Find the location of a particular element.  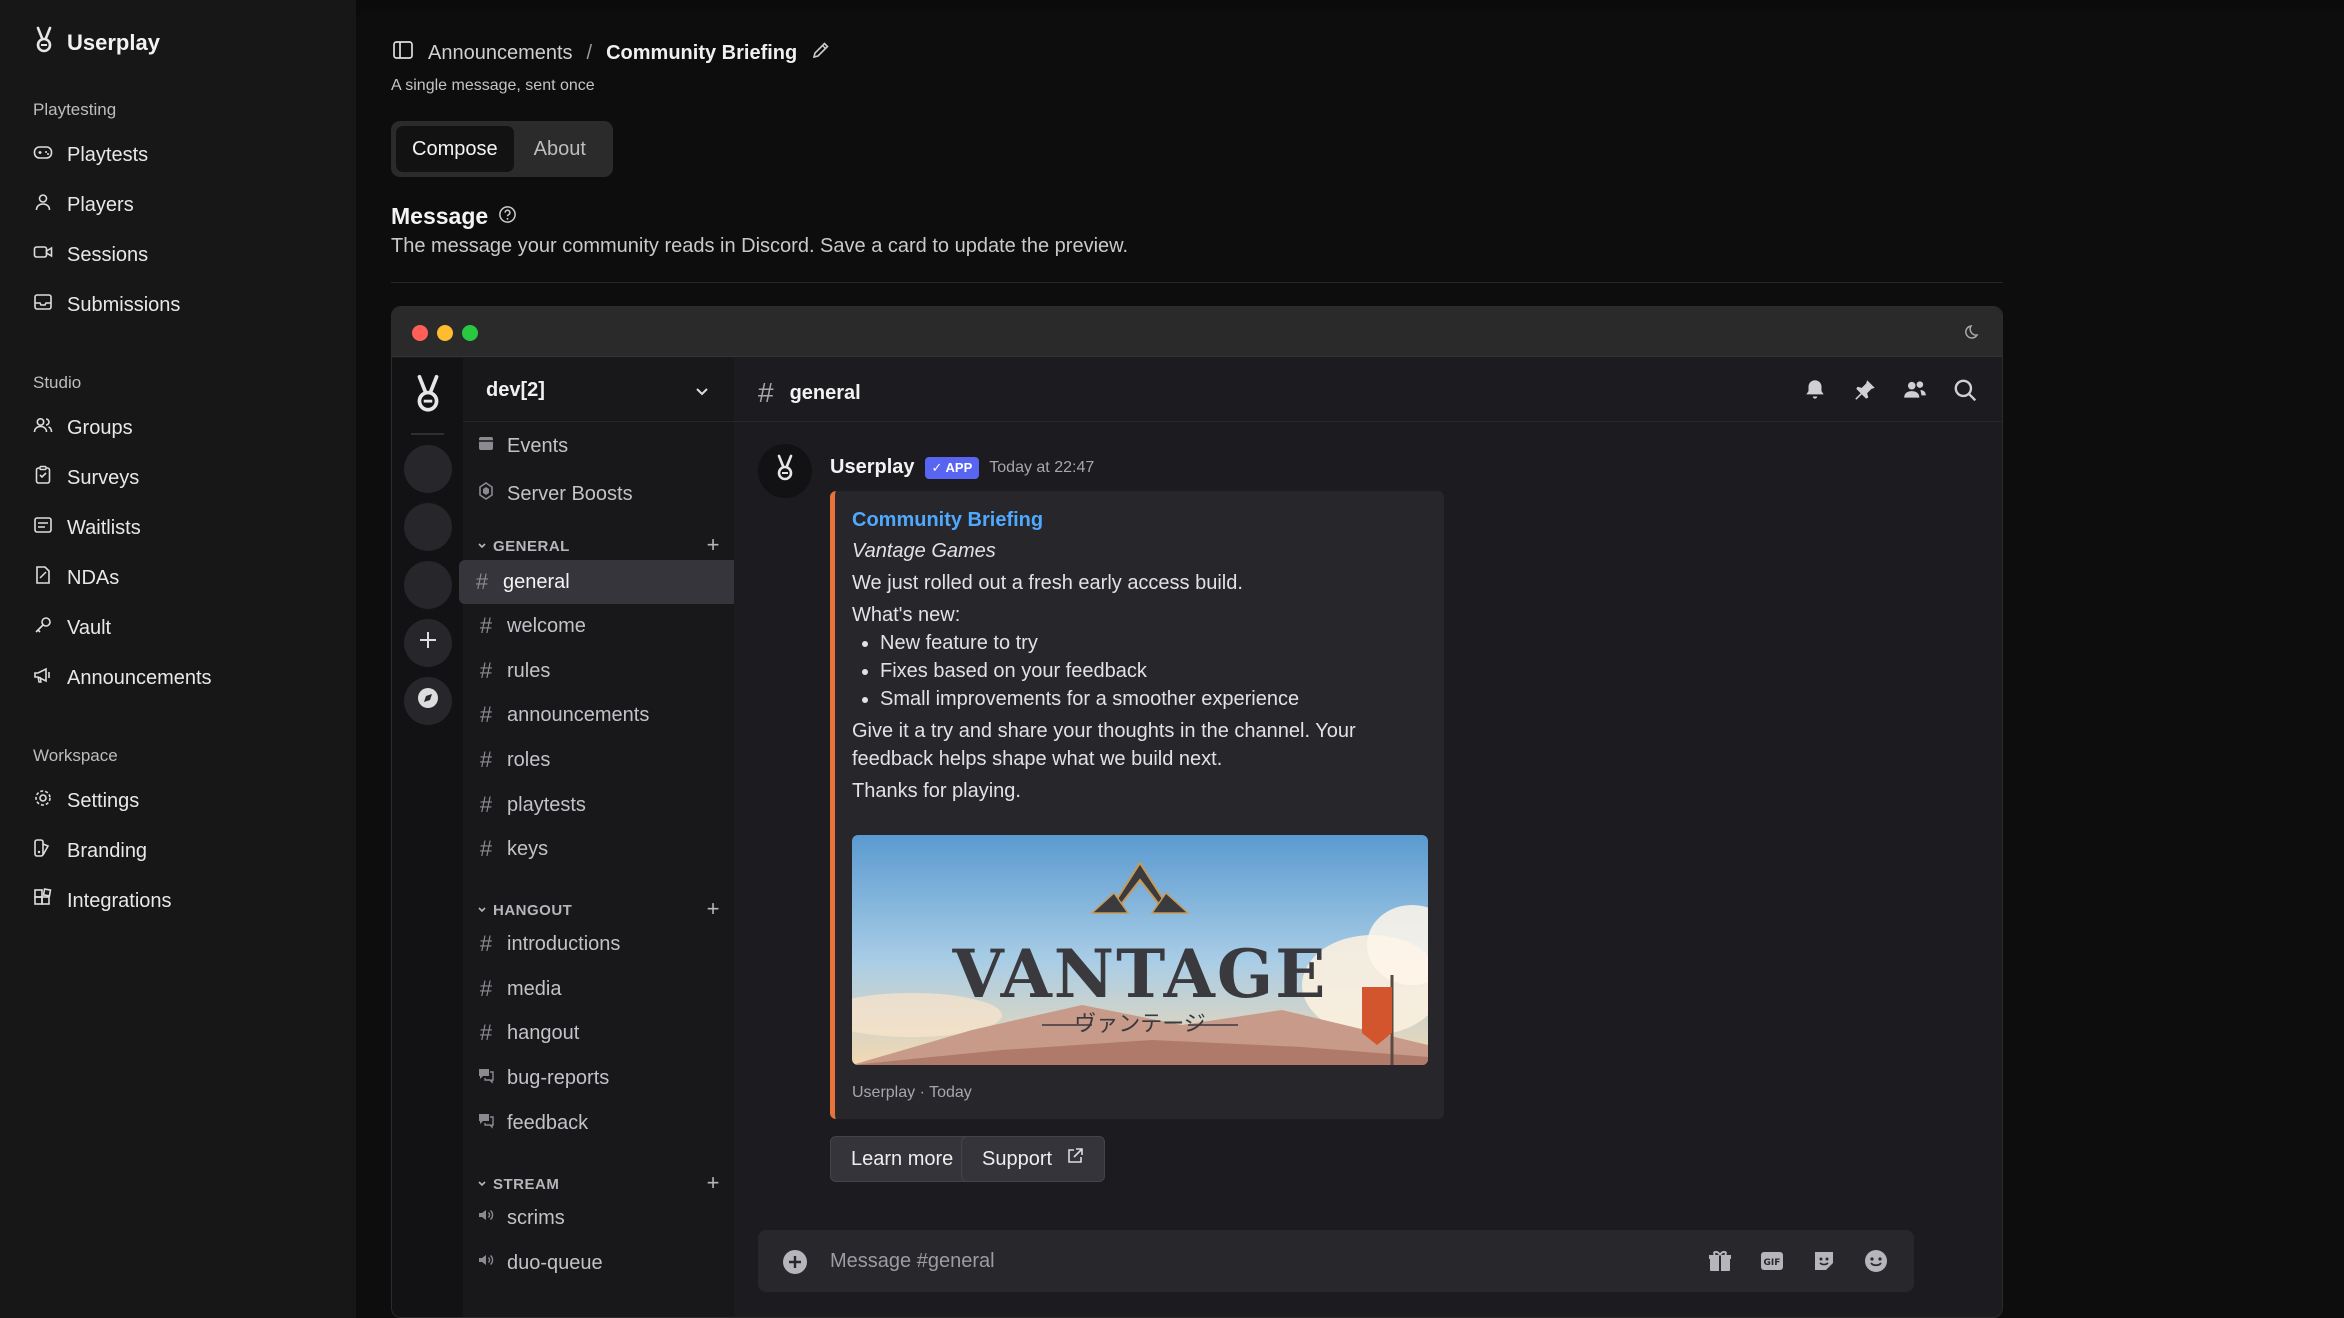

external-link-icon is located at coordinates (1075, 1159).